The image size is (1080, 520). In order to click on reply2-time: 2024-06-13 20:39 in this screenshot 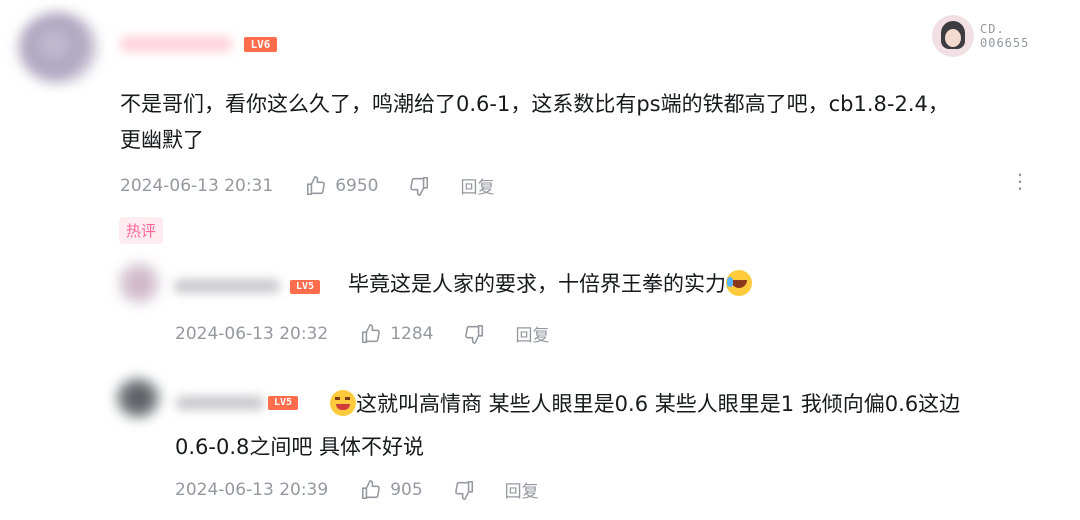, I will do `click(252, 489)`.